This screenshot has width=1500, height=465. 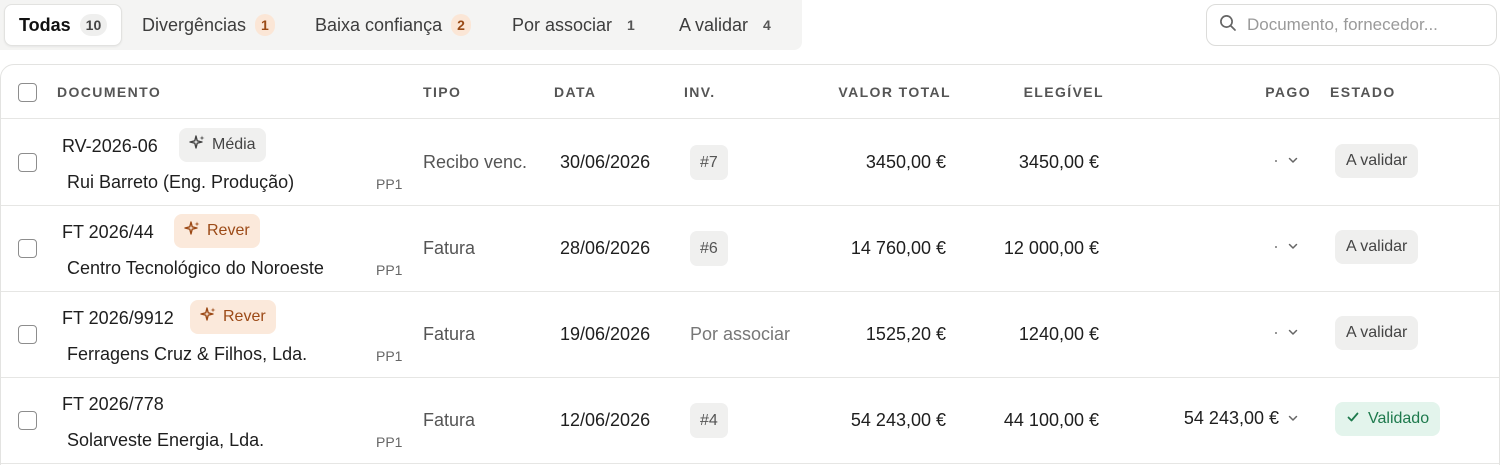 What do you see at coordinates (1357, 419) in the screenshot?
I see `check-icon` at bounding box center [1357, 419].